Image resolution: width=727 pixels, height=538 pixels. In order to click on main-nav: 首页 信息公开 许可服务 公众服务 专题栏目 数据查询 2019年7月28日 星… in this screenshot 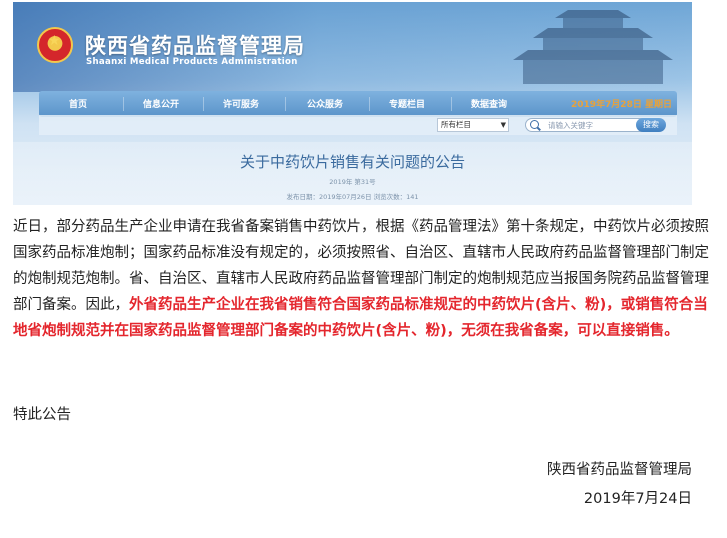, I will do `click(358, 104)`.